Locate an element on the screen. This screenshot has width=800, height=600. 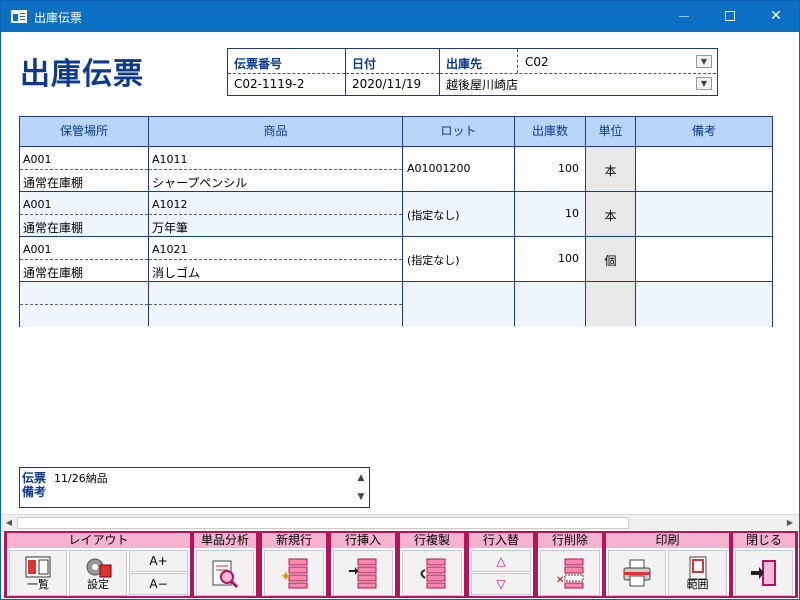
swap-row-label: 行入替 is located at coordinates (501, 540).